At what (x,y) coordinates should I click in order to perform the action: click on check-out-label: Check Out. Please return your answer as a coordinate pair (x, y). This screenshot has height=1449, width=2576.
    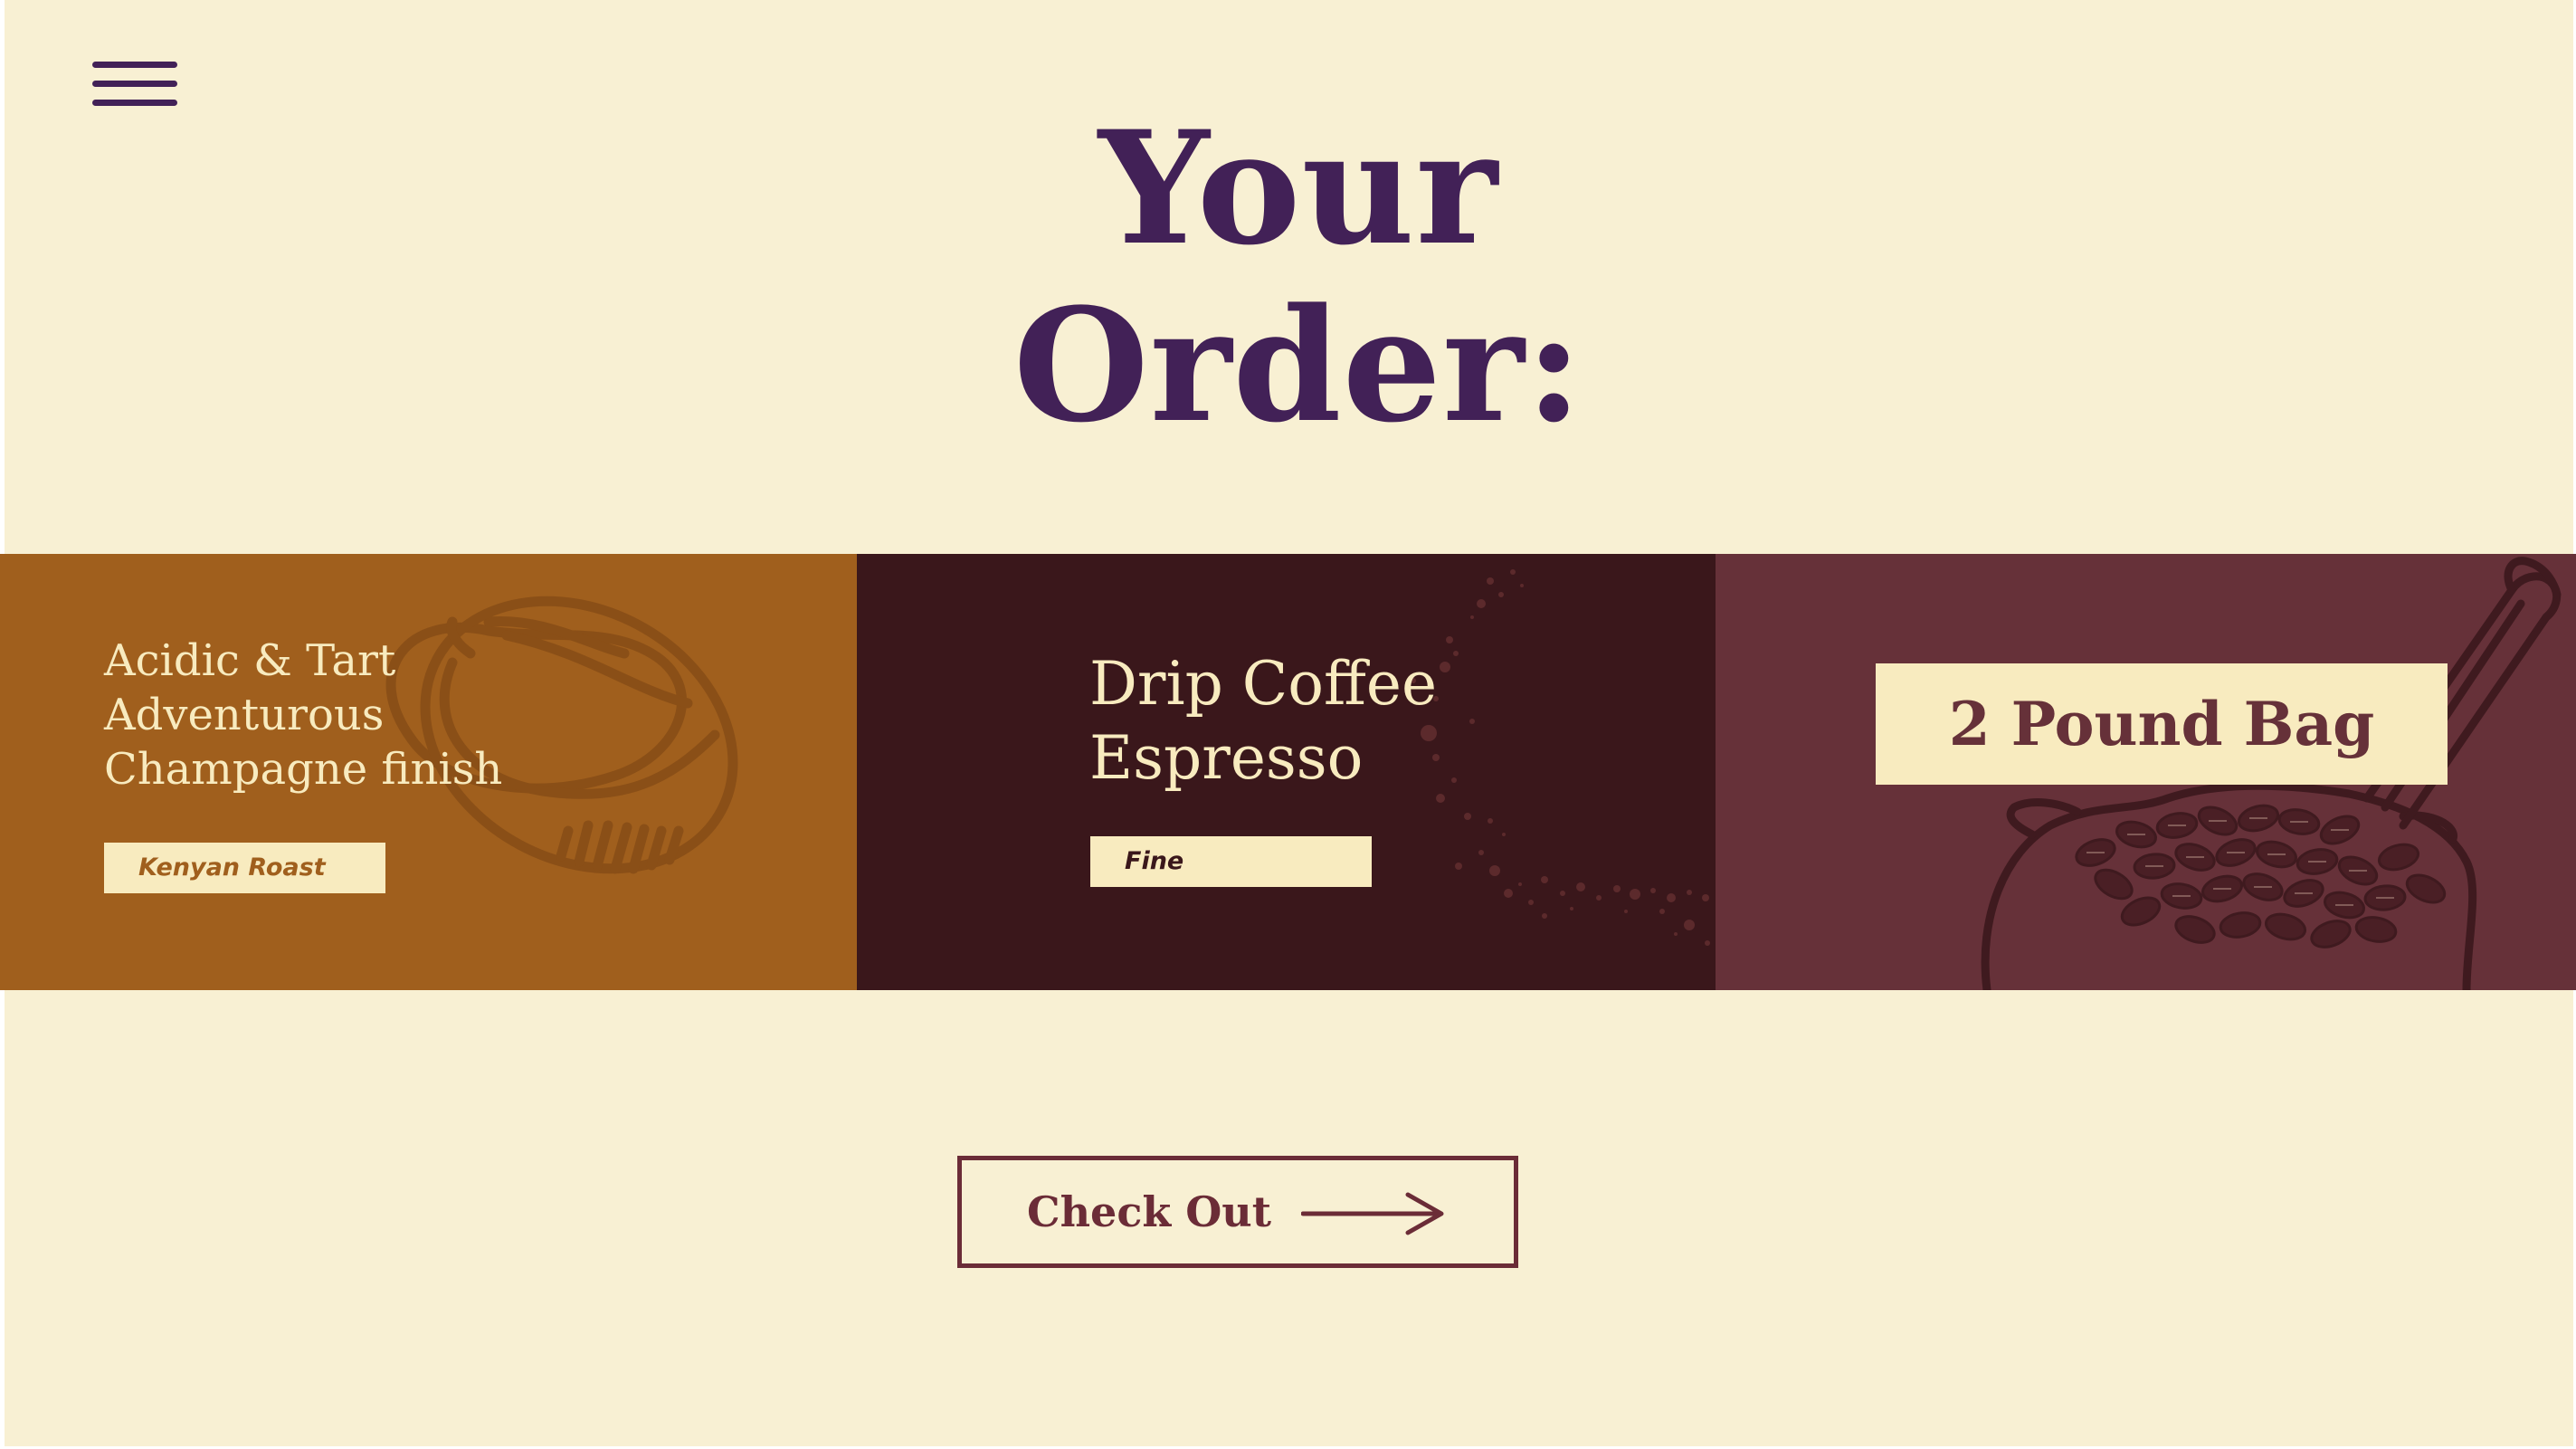
    Looking at the image, I should click on (1149, 1211).